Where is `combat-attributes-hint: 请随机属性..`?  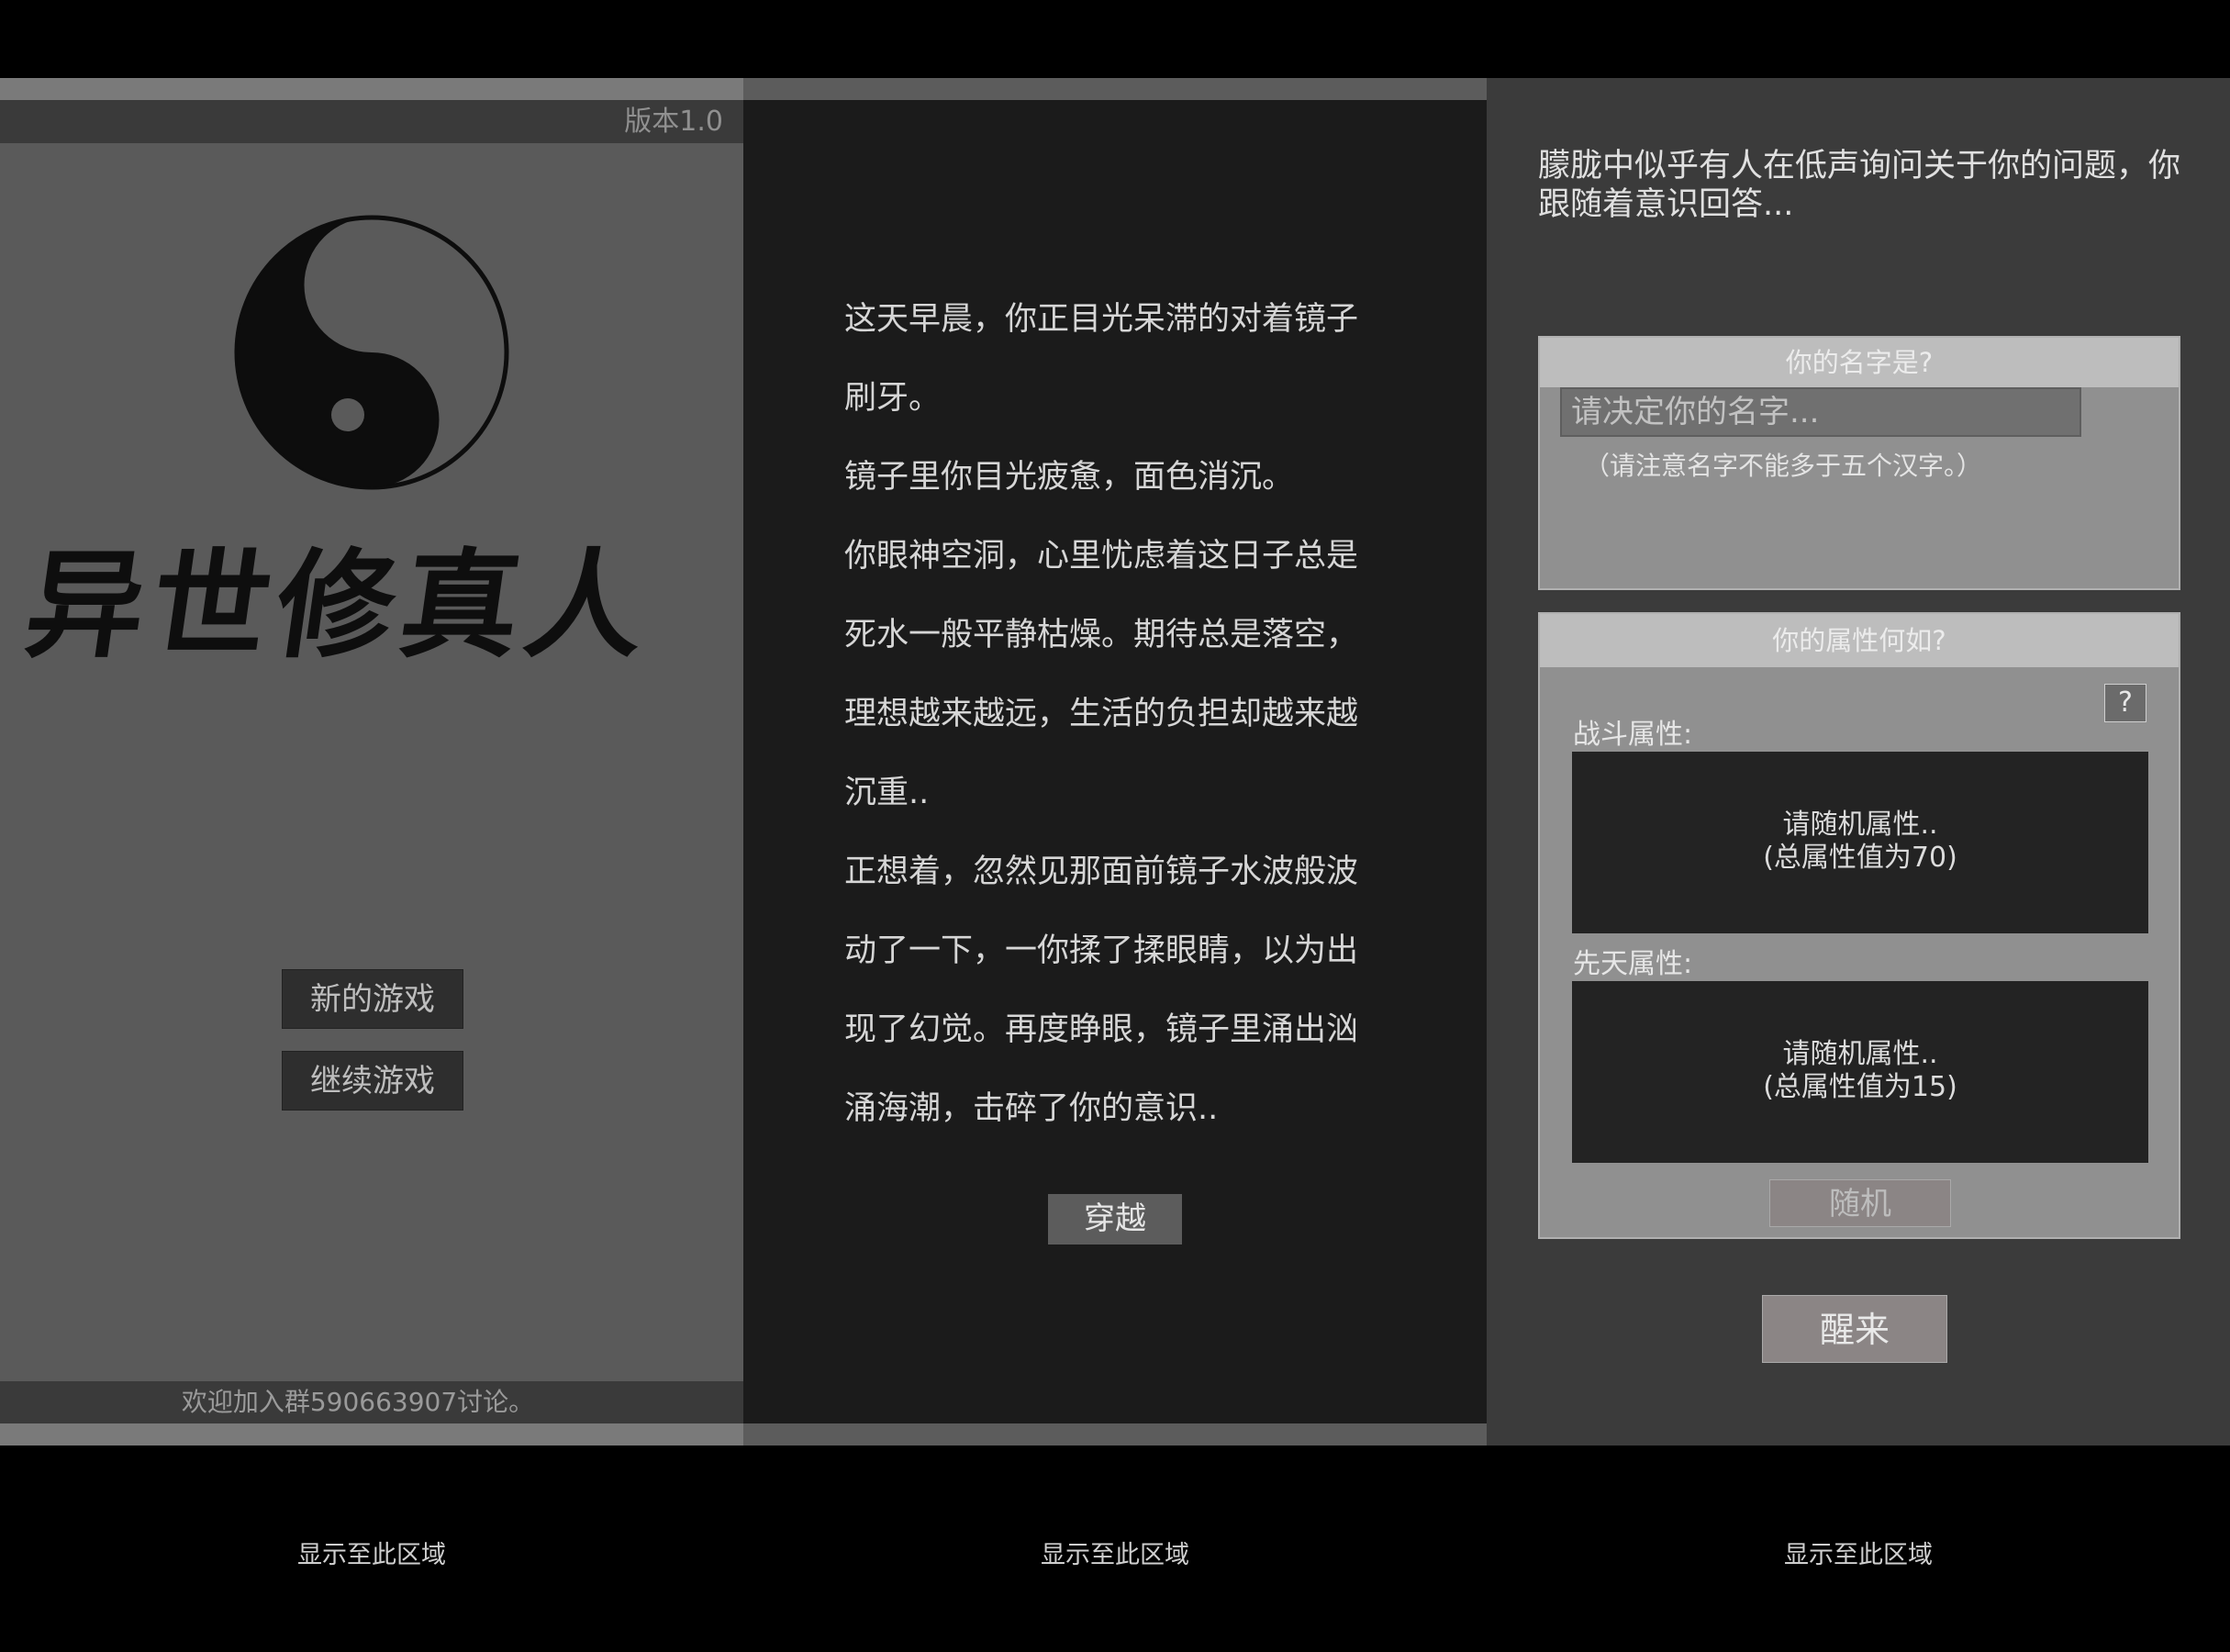 combat-attributes-hint: 请随机属性.. is located at coordinates (1860, 825).